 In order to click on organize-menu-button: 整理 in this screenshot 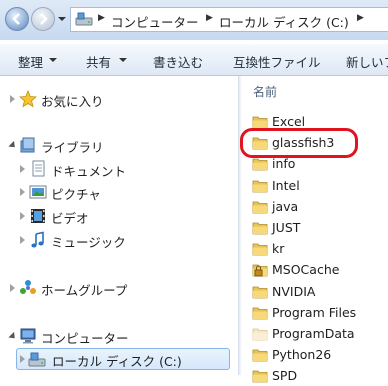, I will do `click(30, 61)`.